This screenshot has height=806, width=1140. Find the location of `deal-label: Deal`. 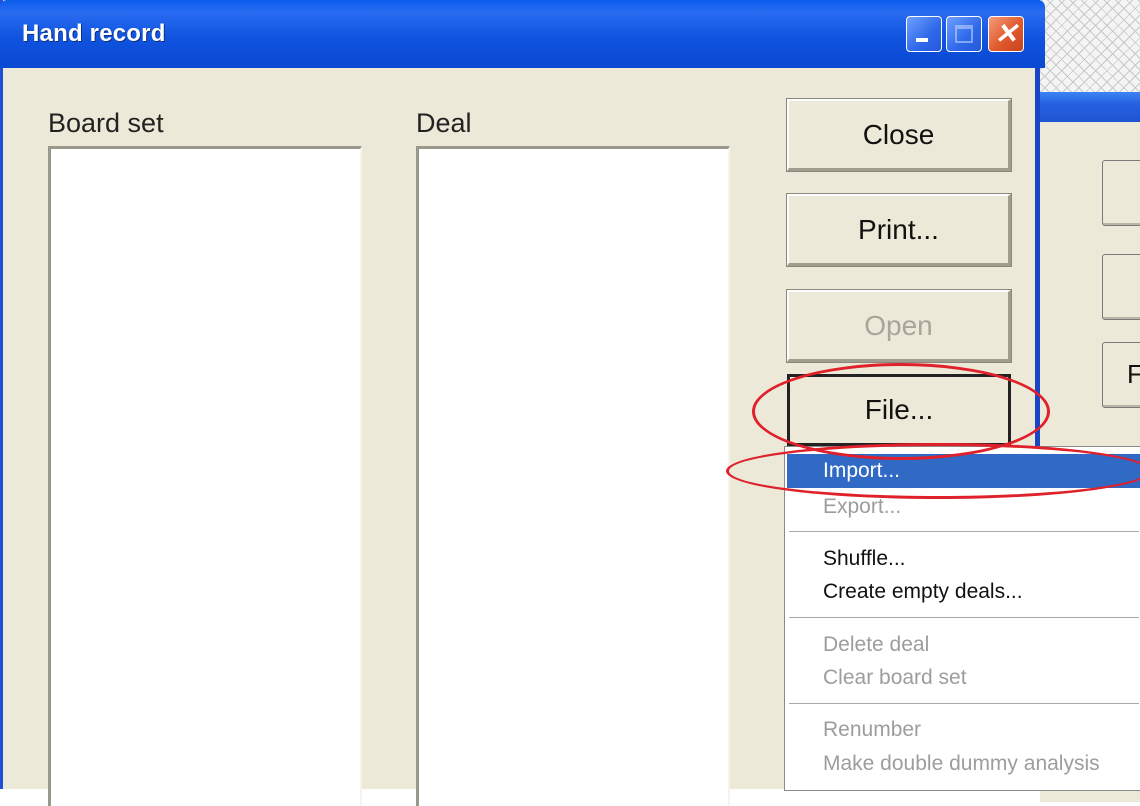

deal-label: Deal is located at coordinates (444, 123).